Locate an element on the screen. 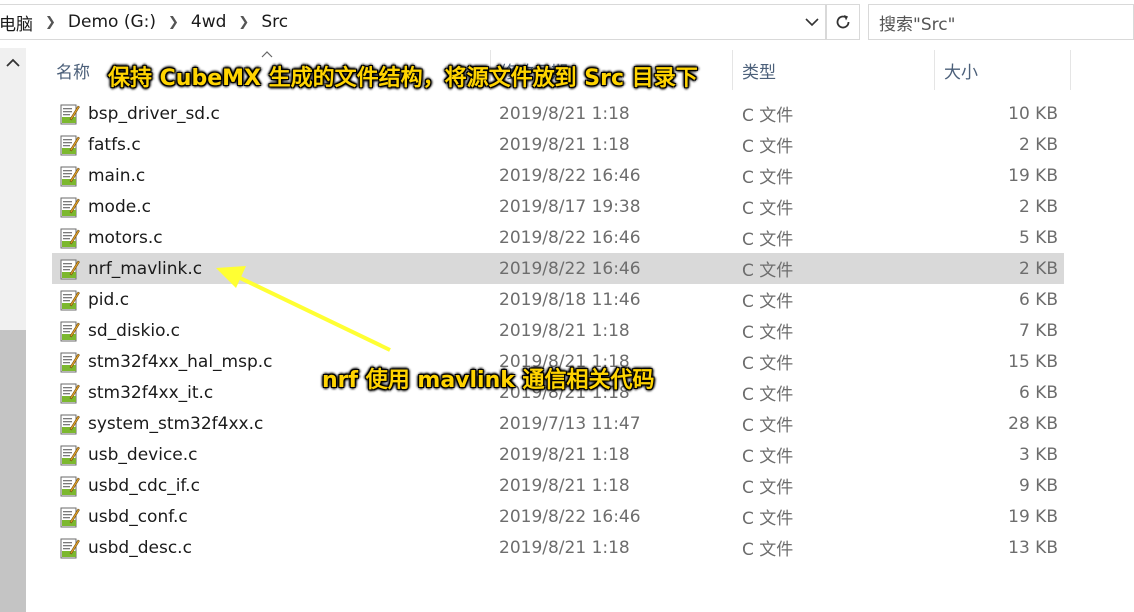 The width and height of the screenshot is (1134, 612). file-row: motors.c 2019/8/22 16:46 C 文件 5 KB is located at coordinates (558, 237).